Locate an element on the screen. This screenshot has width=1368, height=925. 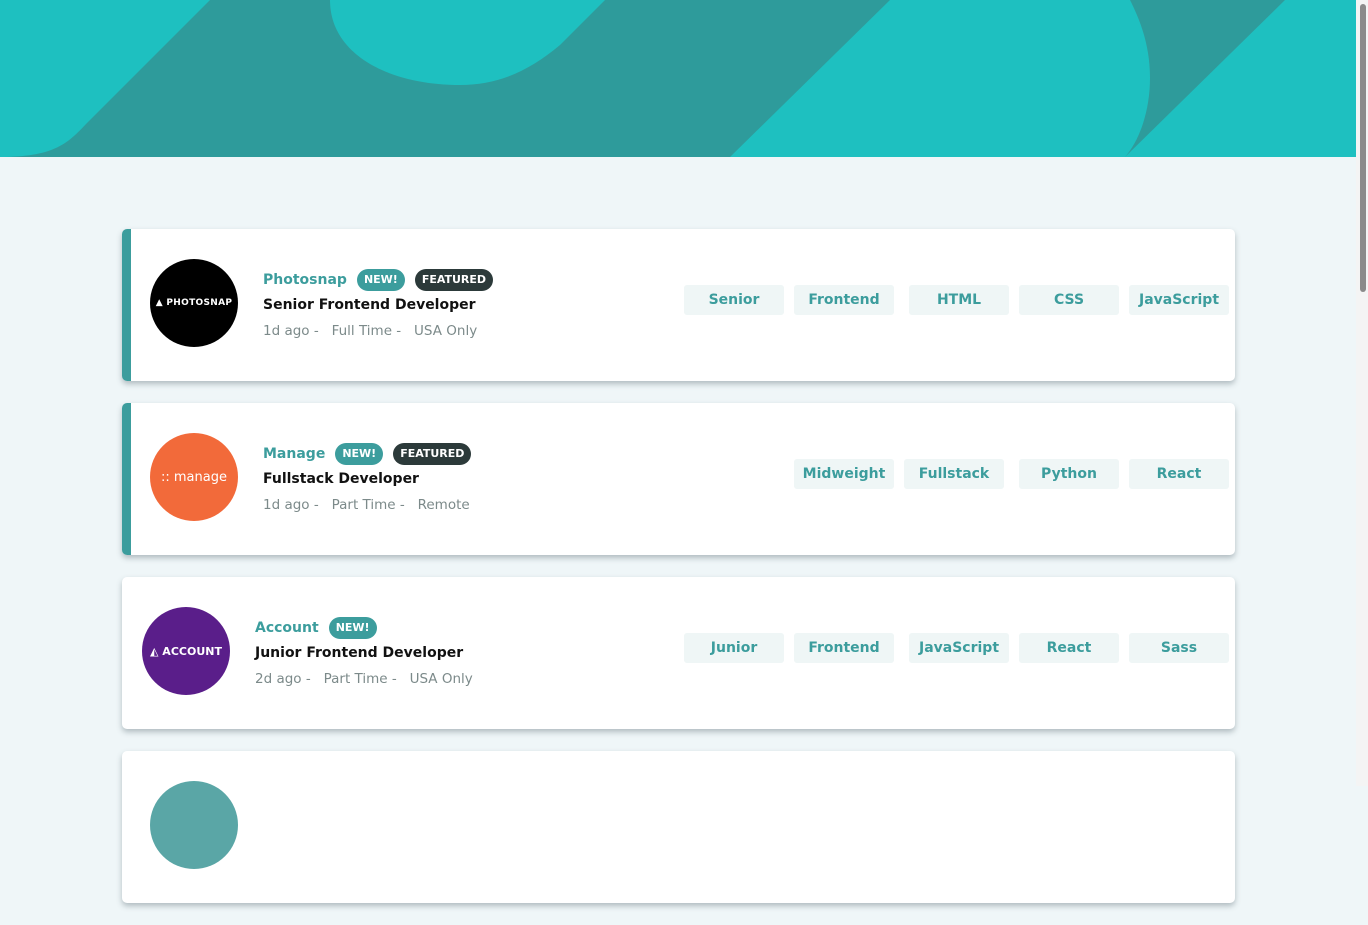
job-title: Fullstack Developer is located at coordinates (372, 480).